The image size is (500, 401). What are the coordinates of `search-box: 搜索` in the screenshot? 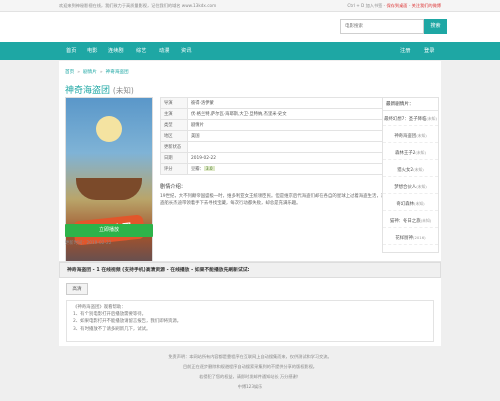 It's located at (393, 26).